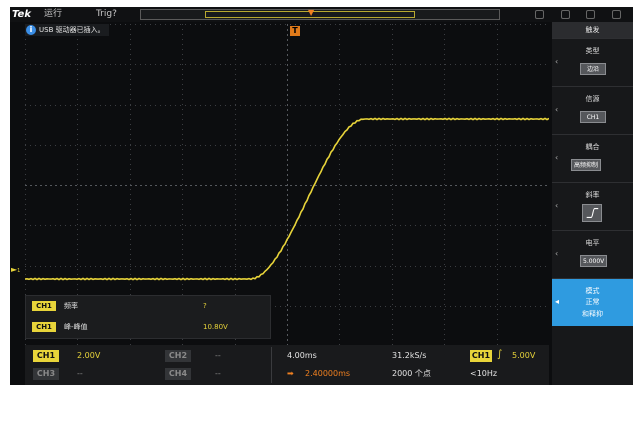 The image size is (640, 433). Describe the element at coordinates (218, 355) in the screenshot. I see `ch2-scale: --` at that location.